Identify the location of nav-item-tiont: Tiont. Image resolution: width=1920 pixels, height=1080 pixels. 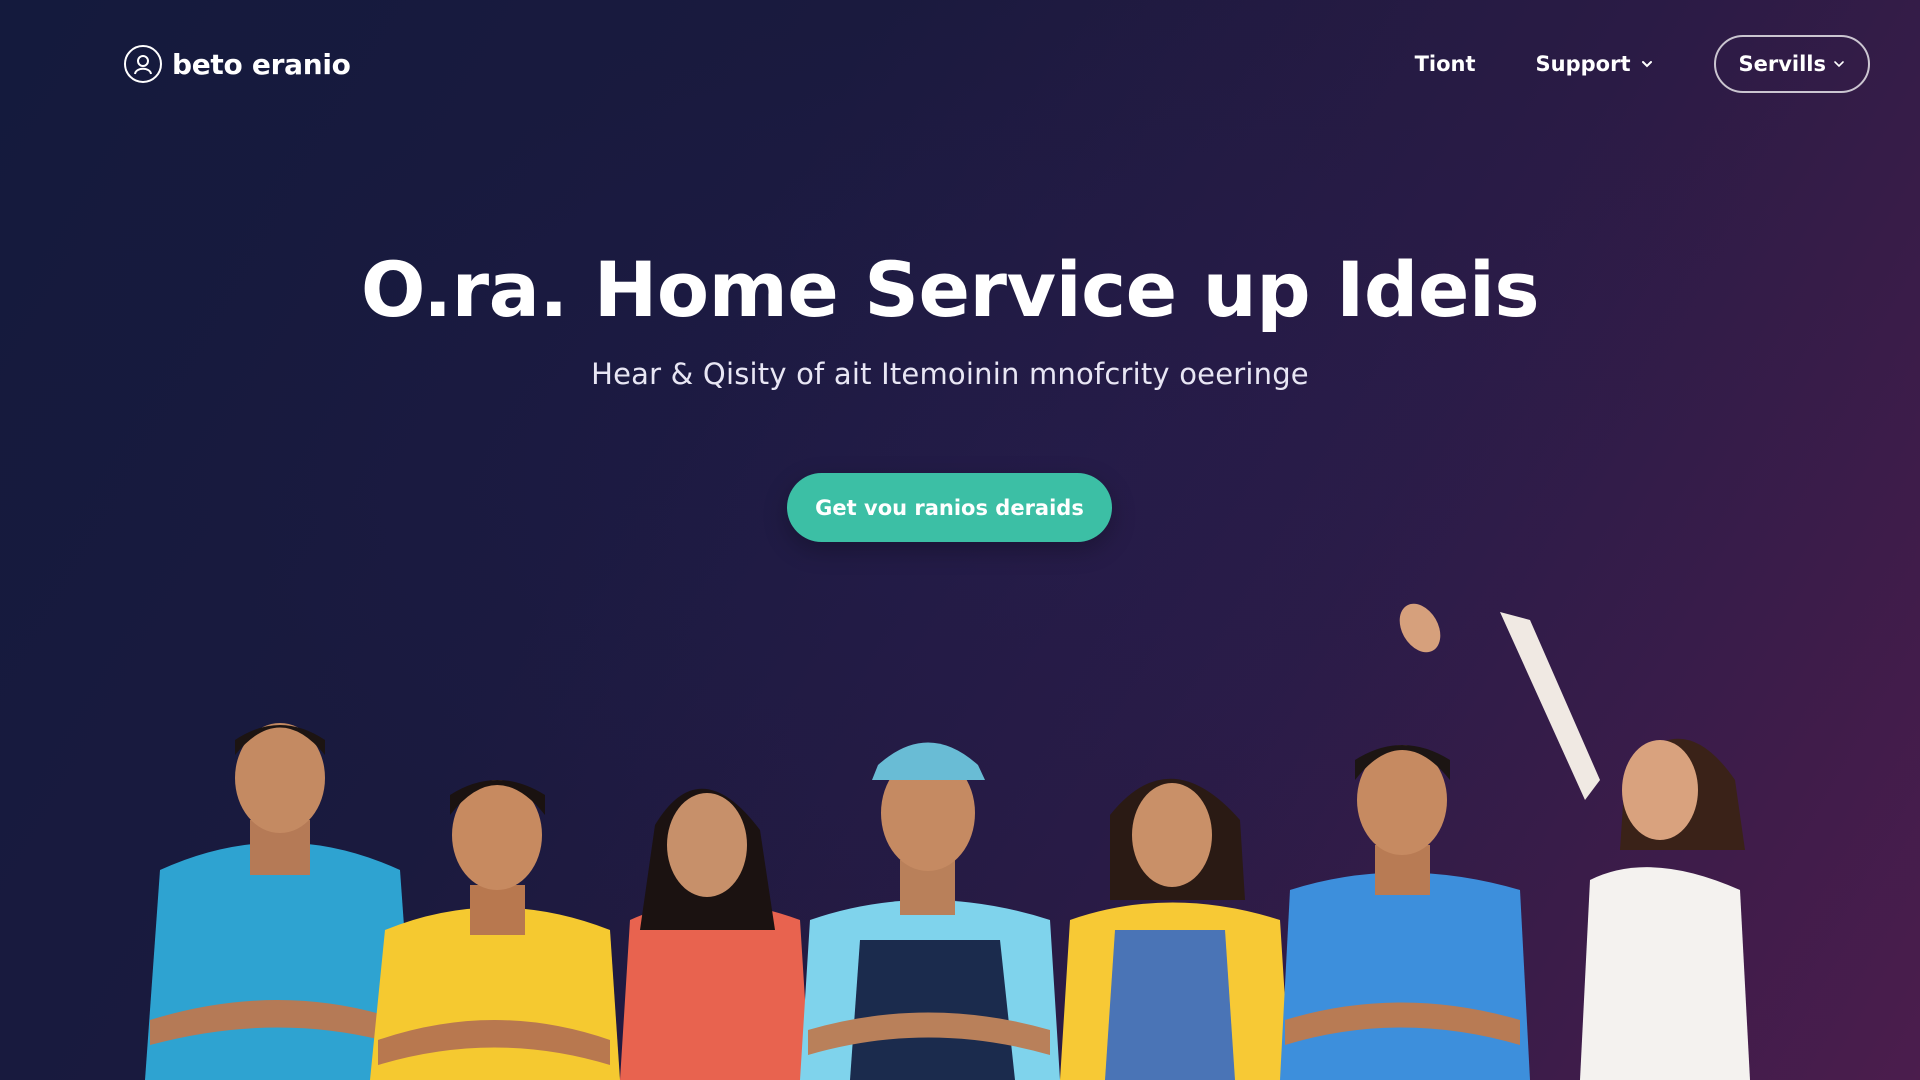
(1445, 64).